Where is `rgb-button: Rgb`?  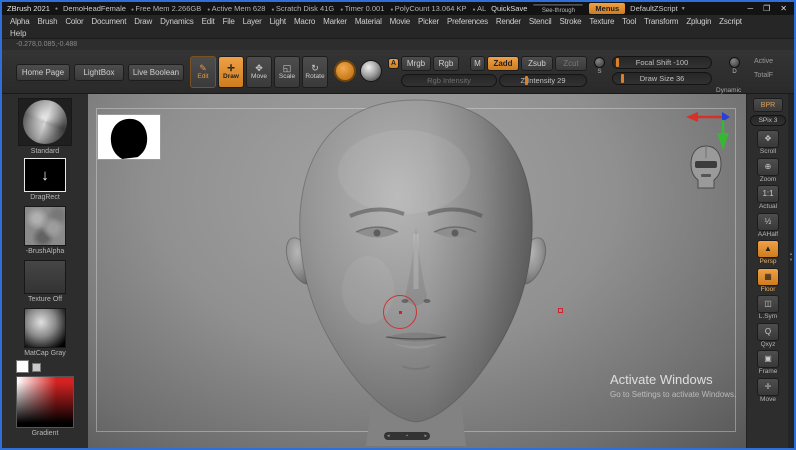
rgb-button: Rgb is located at coordinates (446, 63).